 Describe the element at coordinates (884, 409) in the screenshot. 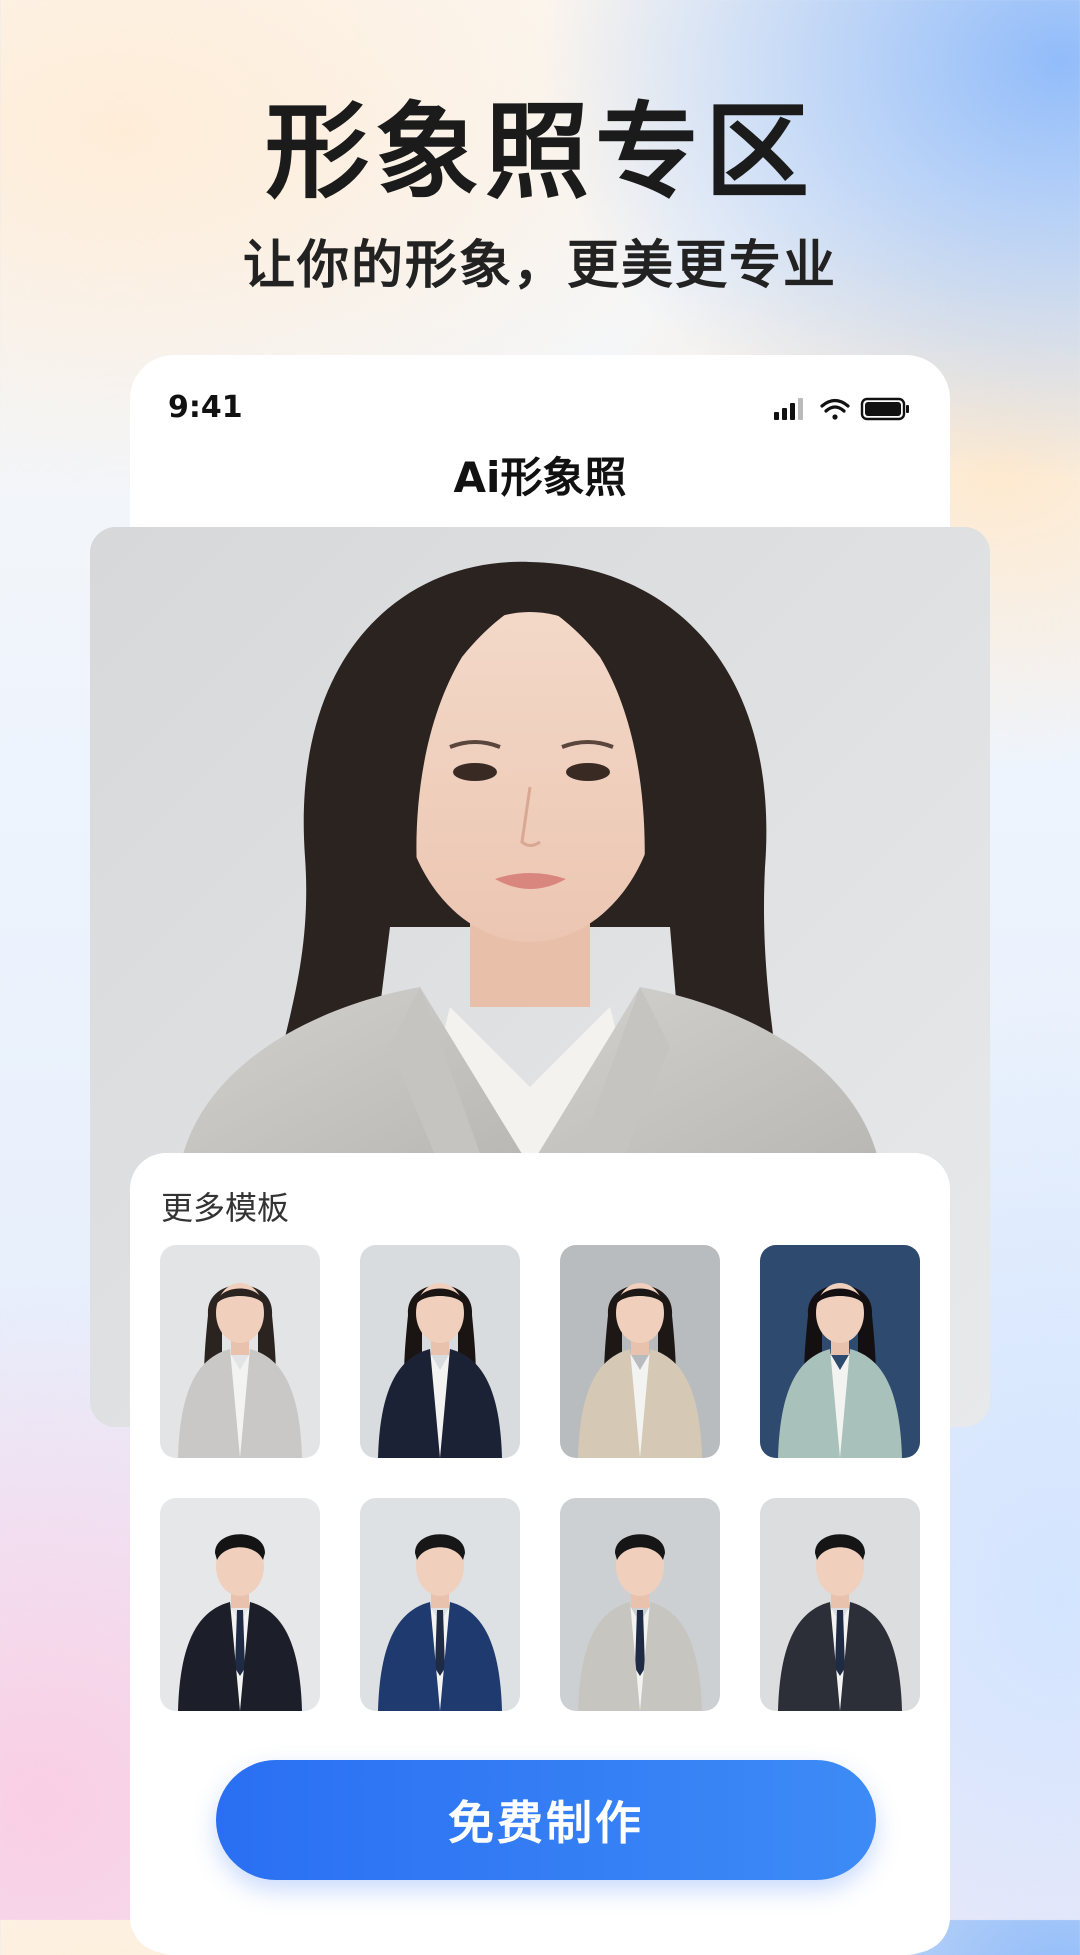

I see `battery-icon` at that location.